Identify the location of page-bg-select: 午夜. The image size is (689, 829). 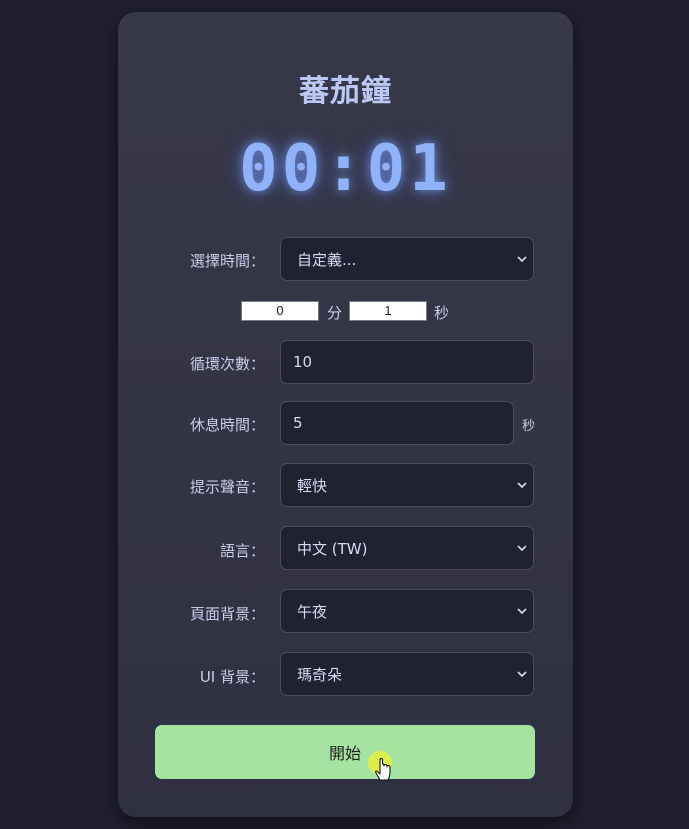
(407, 611).